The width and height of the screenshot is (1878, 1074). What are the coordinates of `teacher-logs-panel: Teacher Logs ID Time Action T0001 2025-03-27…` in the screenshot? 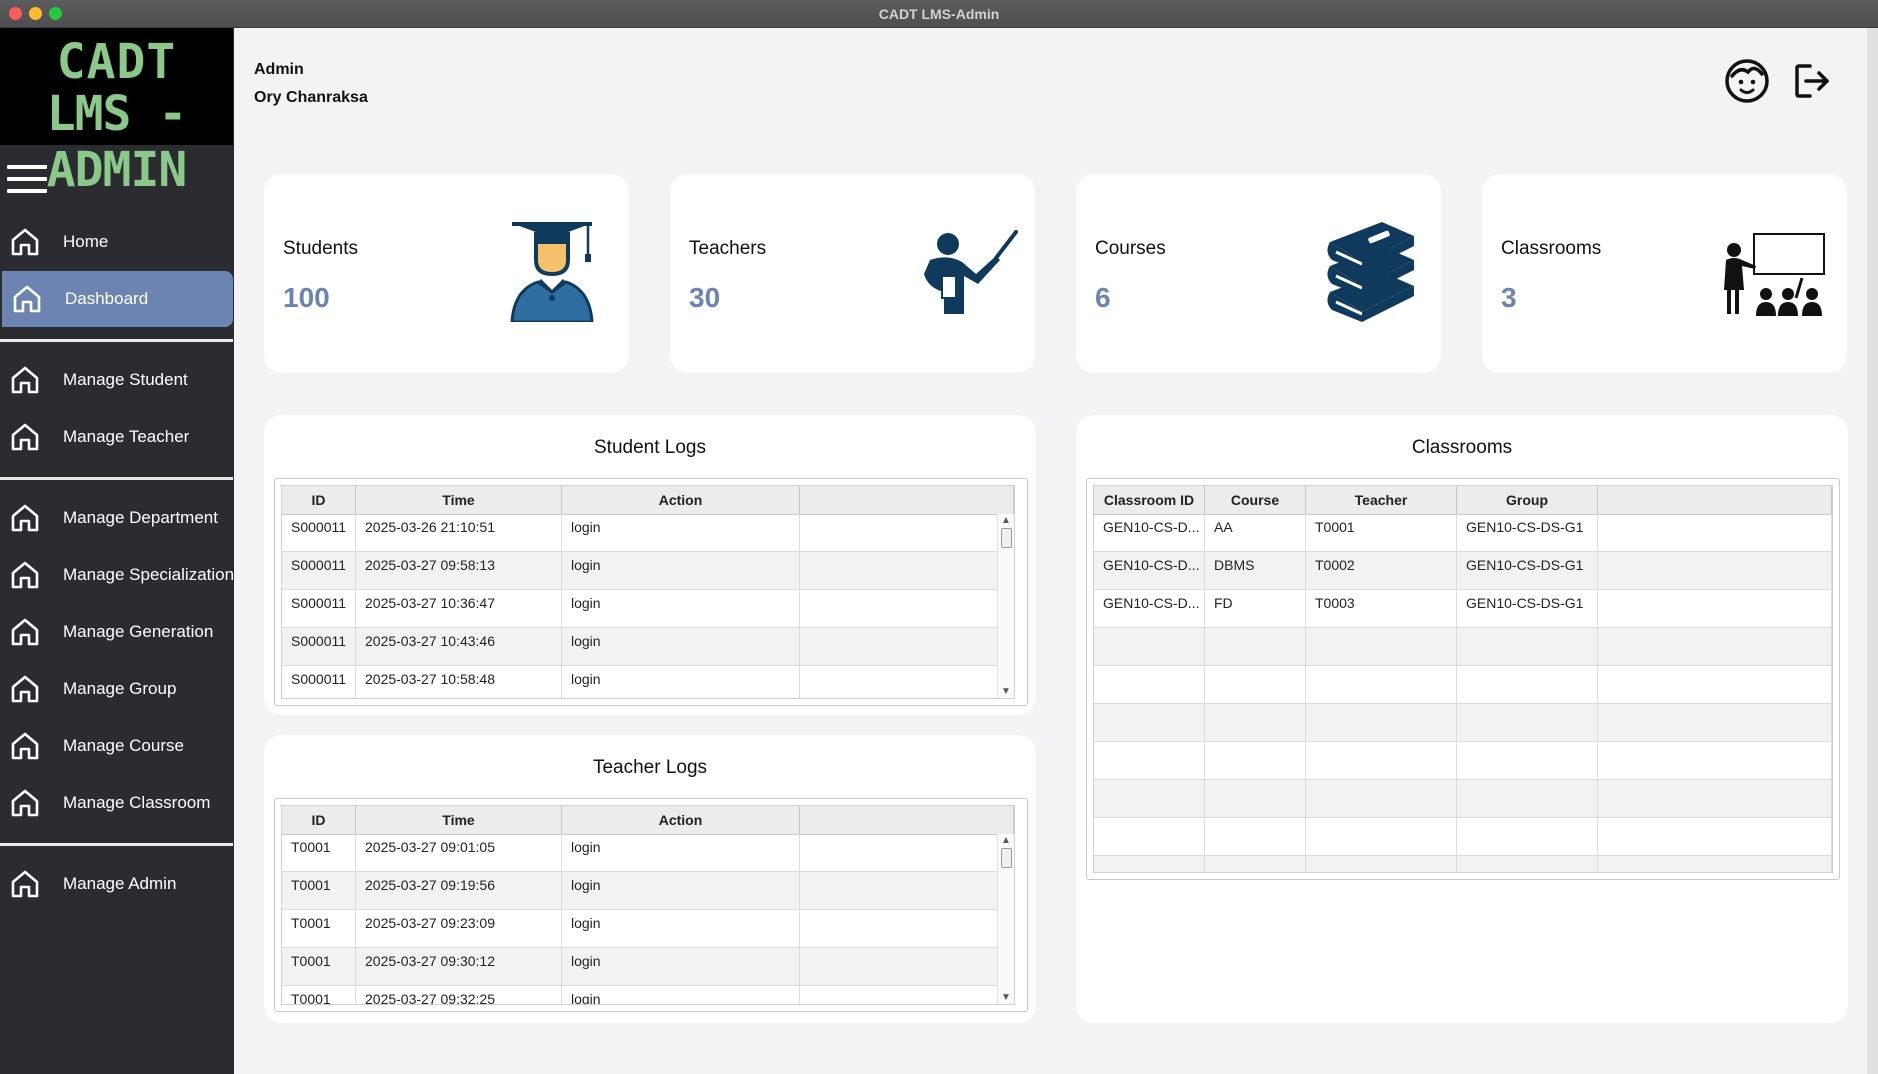 It's located at (650, 879).